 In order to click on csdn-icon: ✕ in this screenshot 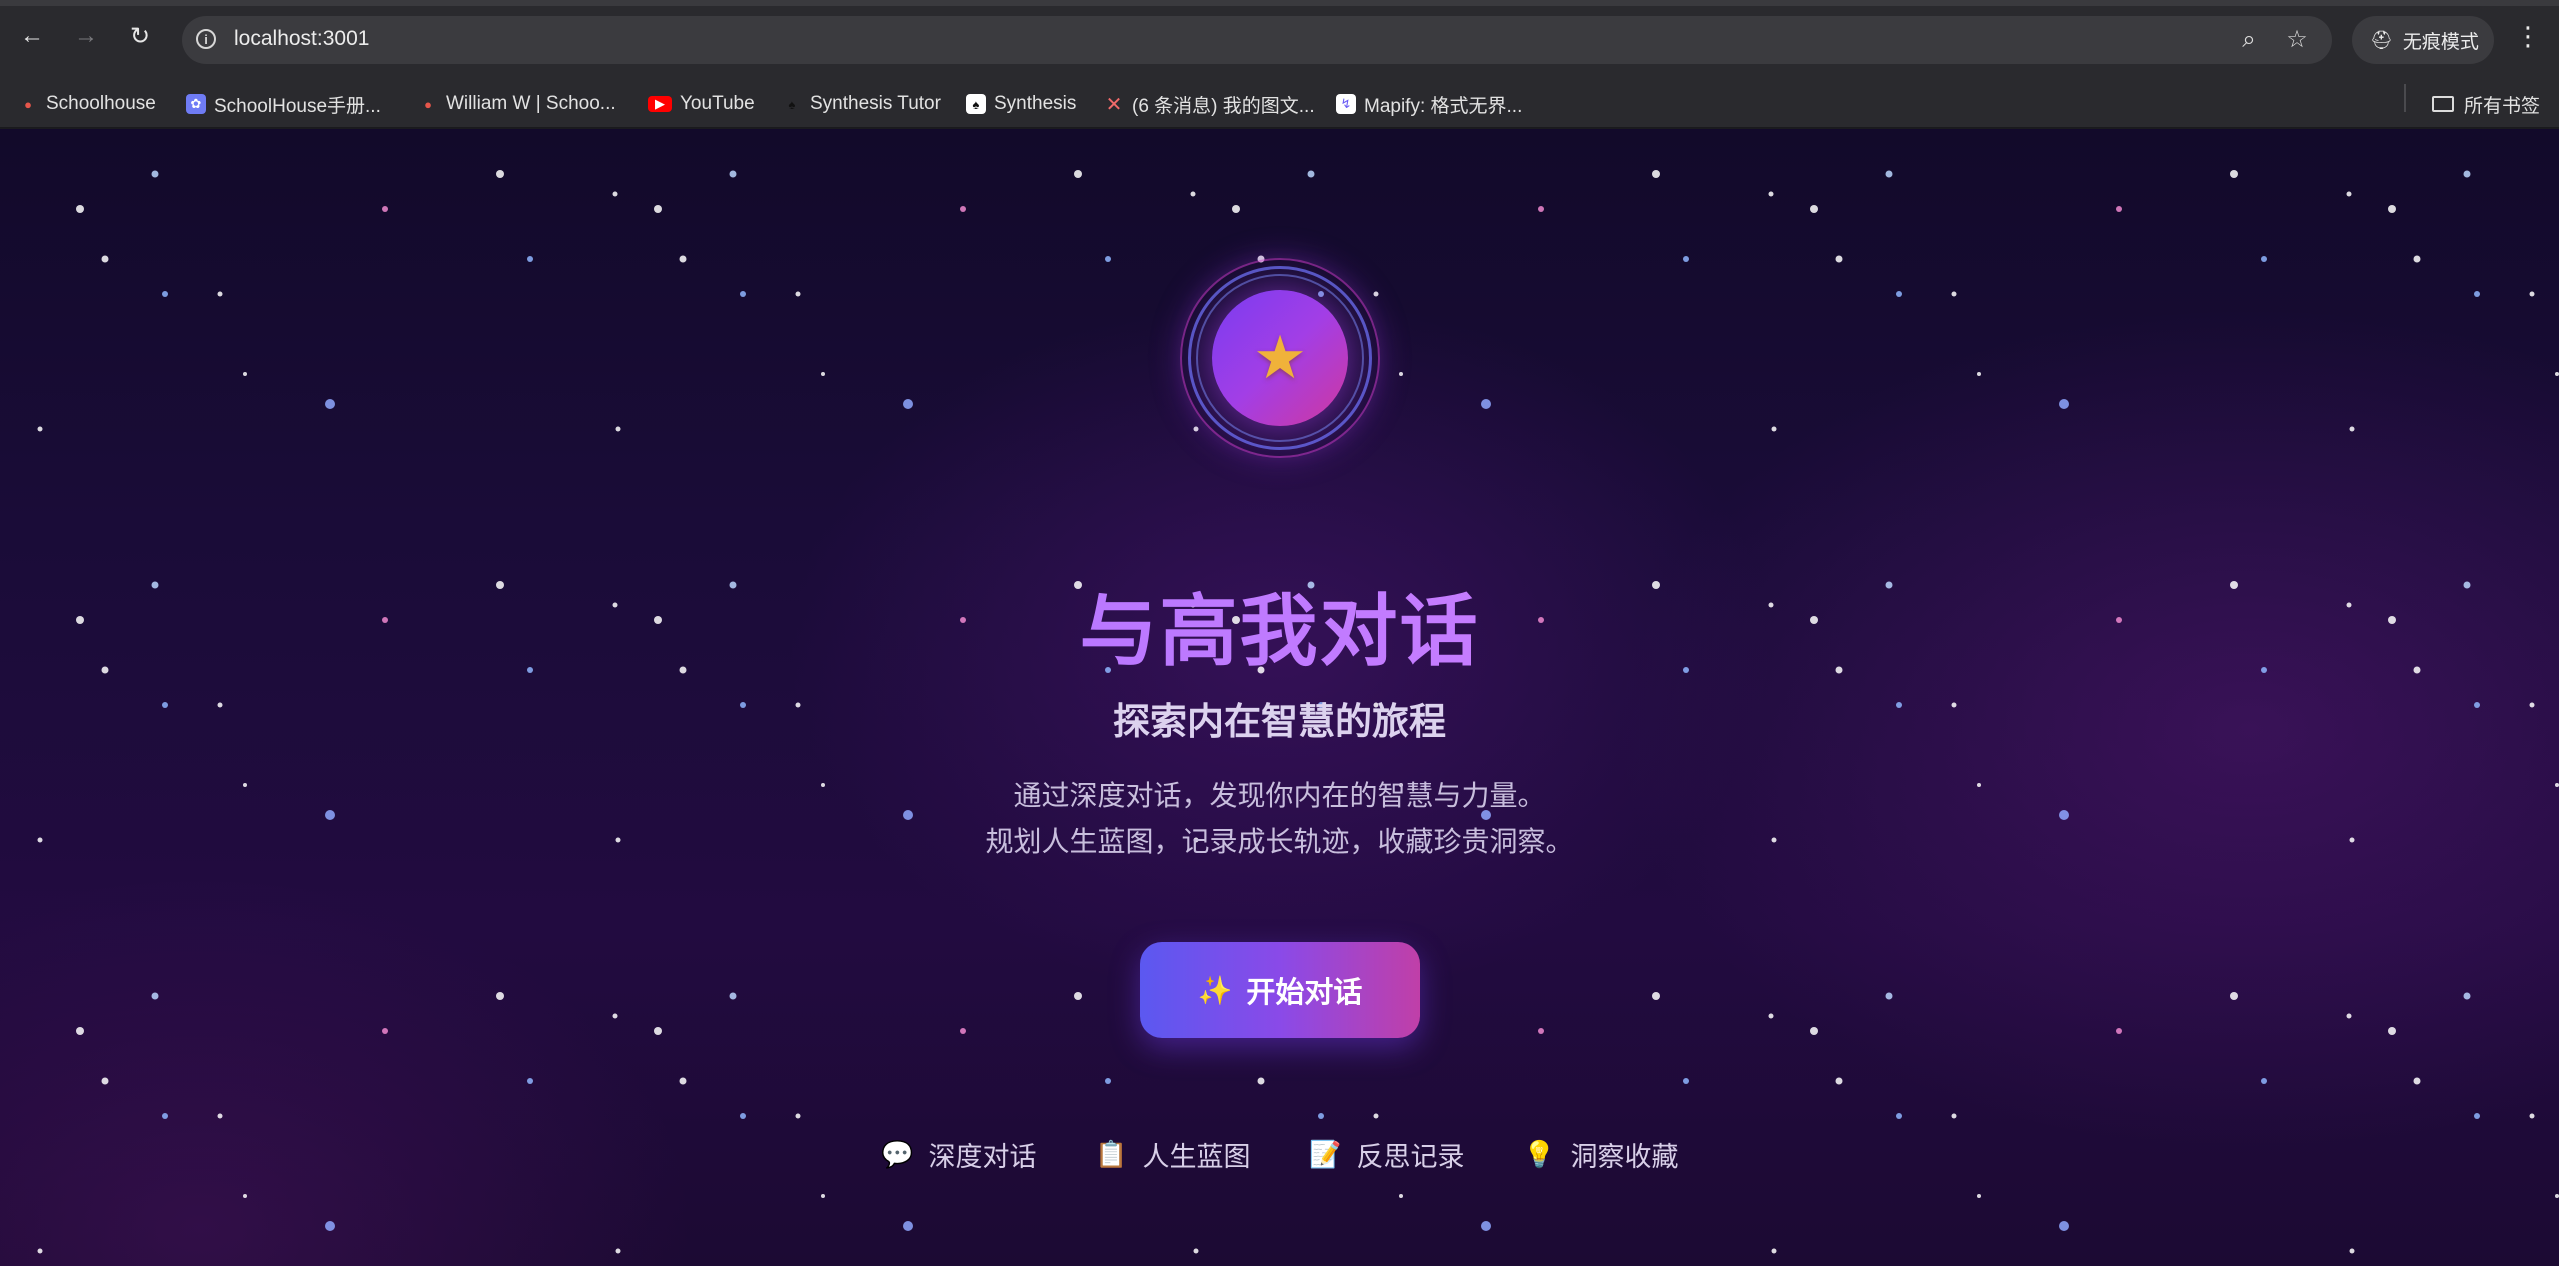, I will do `click(1114, 104)`.